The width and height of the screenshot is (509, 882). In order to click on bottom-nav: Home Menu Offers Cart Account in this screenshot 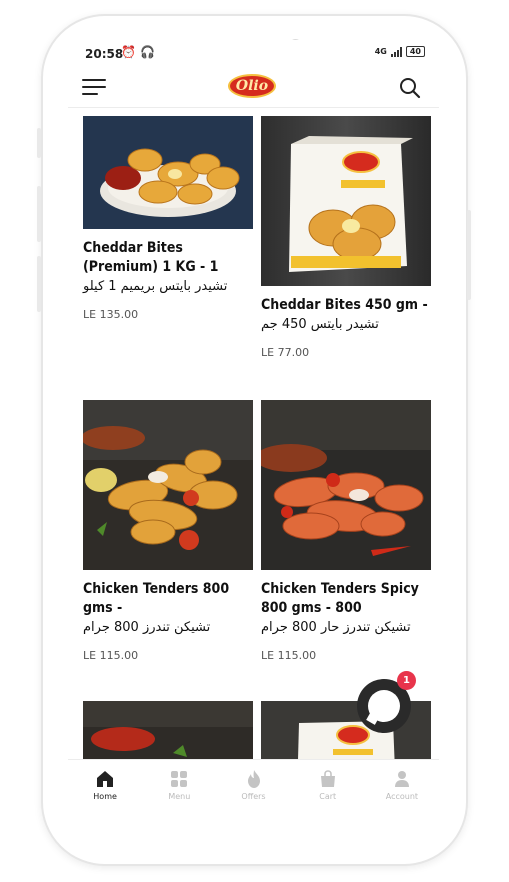, I will do `click(253, 787)`.